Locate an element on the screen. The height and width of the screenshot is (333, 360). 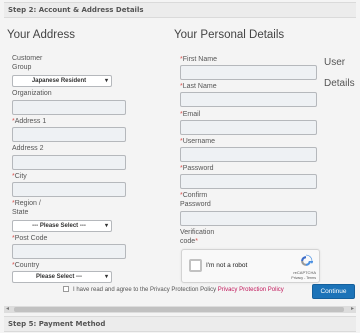
confirm-password-label-line2: Password is located at coordinates (195, 204).